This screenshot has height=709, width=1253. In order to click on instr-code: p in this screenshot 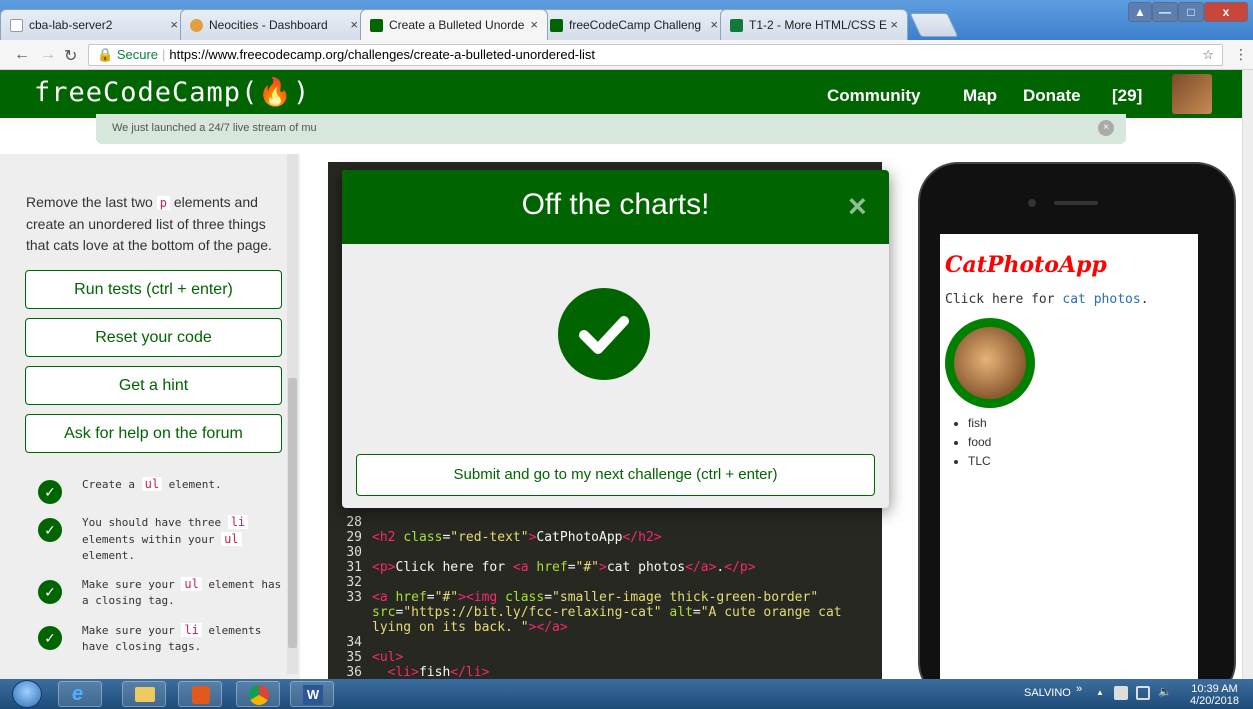, I will do `click(163, 203)`.